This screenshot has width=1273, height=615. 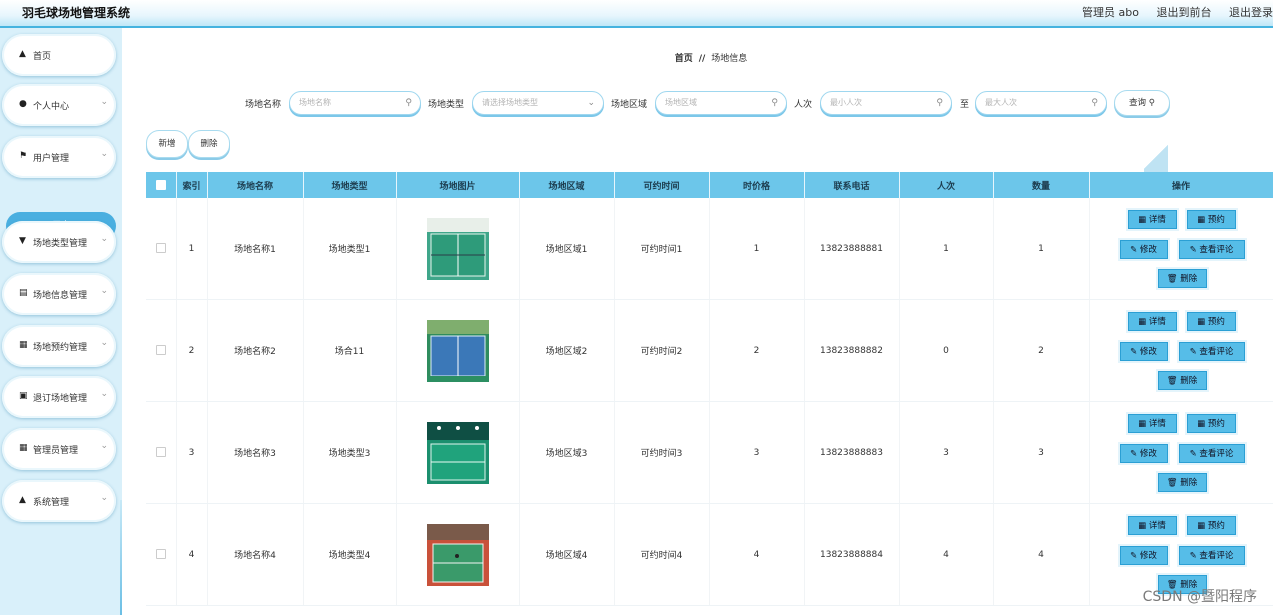 I want to click on sidebar-item-home: ▲ 首页, so click(x=59, y=55).